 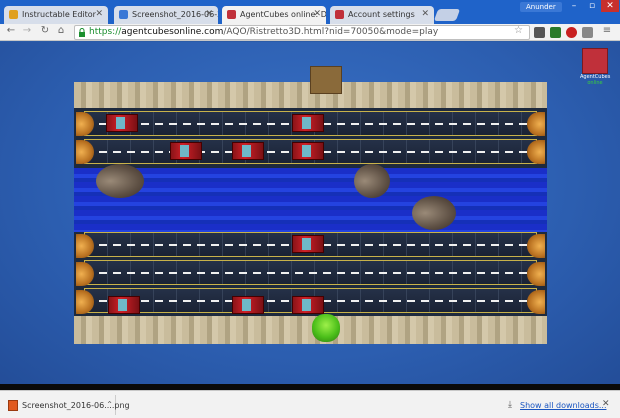 What do you see at coordinates (326, 80) in the screenshot?
I see `goal-box` at bounding box center [326, 80].